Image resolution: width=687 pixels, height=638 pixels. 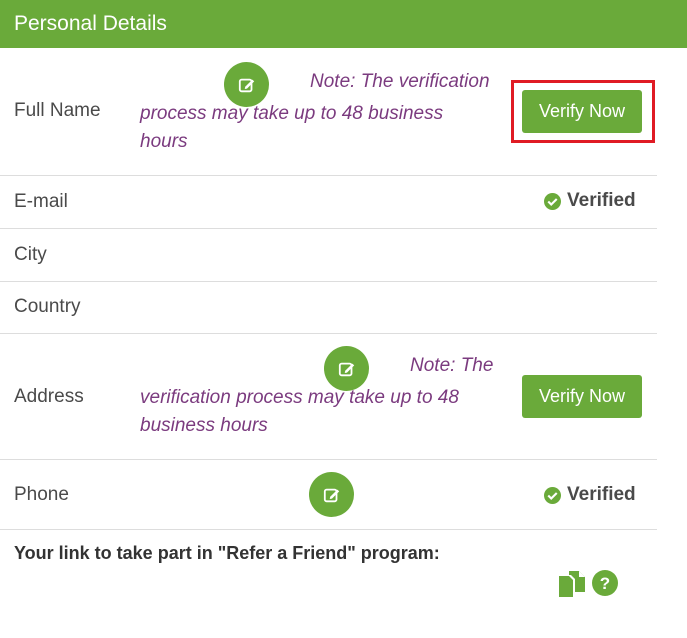 I want to click on full-name-label: Full Name, so click(x=57, y=110).